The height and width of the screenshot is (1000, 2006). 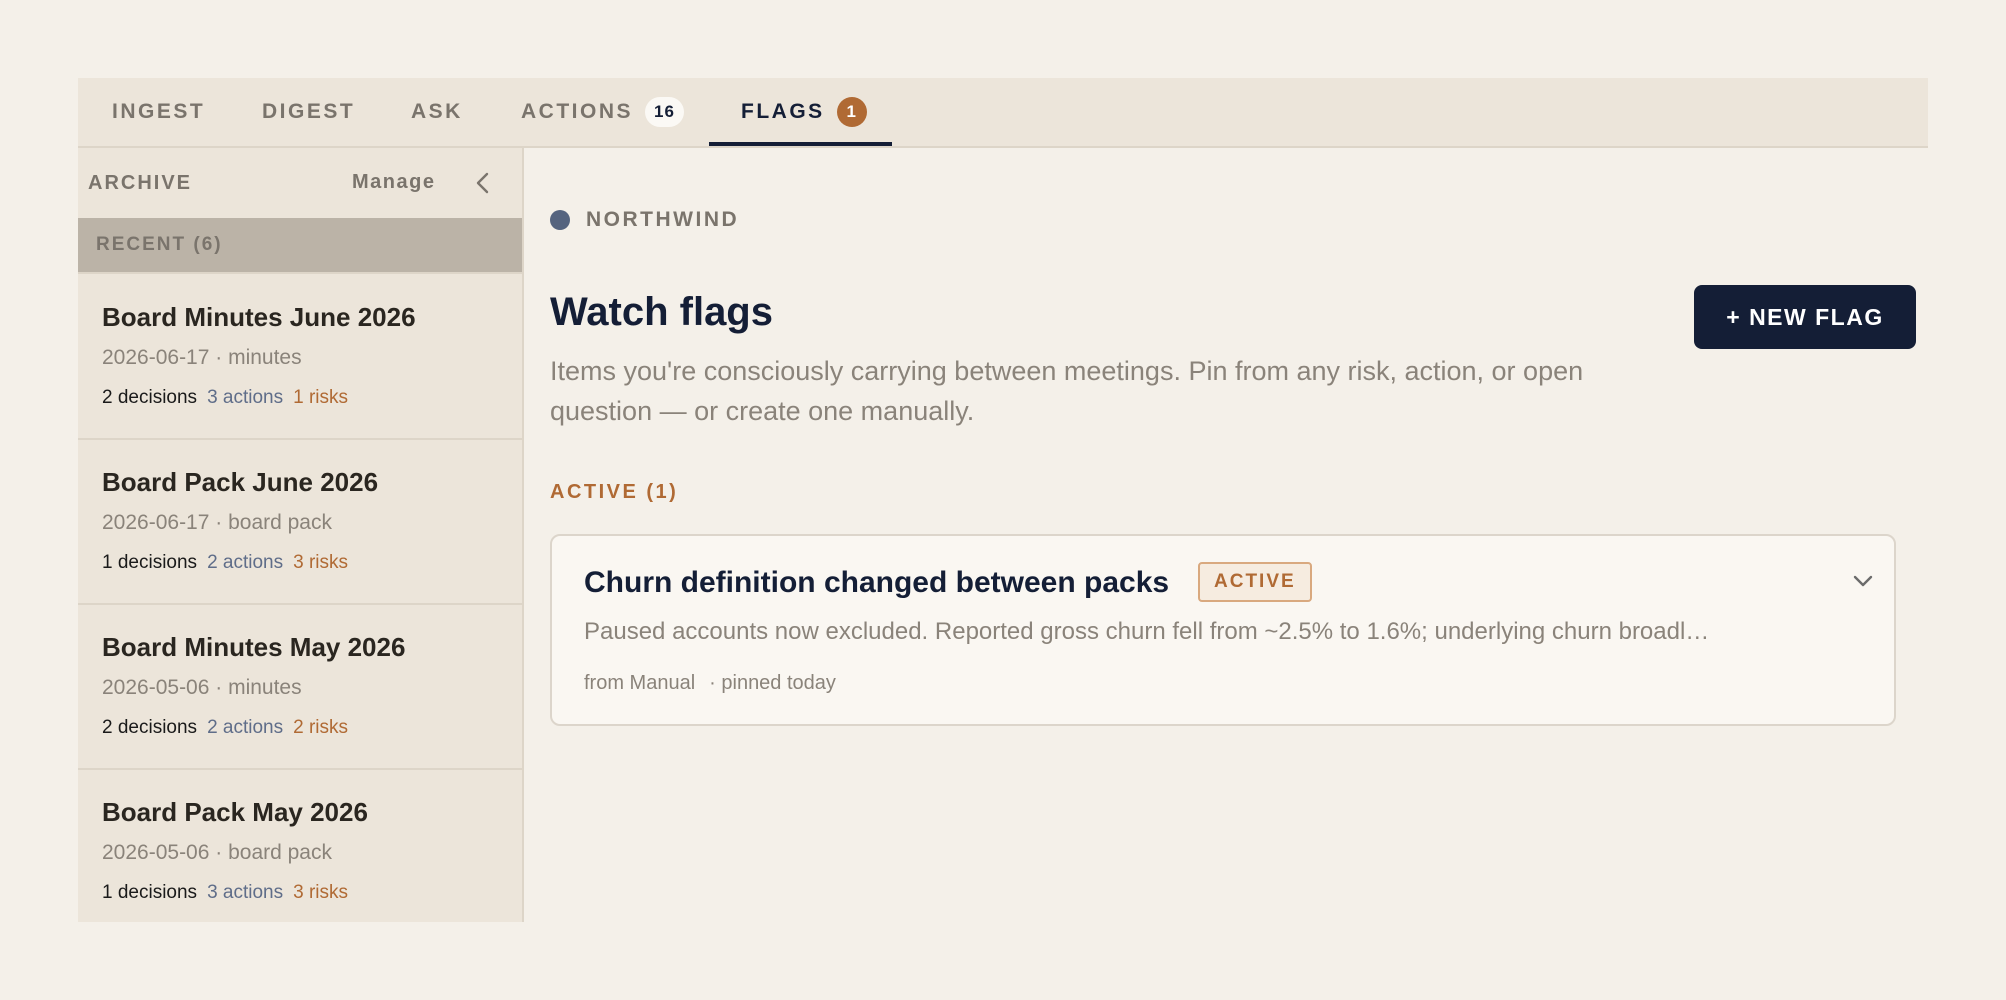 What do you see at coordinates (783, 111) in the screenshot?
I see `tab-label: FLAGS` at bounding box center [783, 111].